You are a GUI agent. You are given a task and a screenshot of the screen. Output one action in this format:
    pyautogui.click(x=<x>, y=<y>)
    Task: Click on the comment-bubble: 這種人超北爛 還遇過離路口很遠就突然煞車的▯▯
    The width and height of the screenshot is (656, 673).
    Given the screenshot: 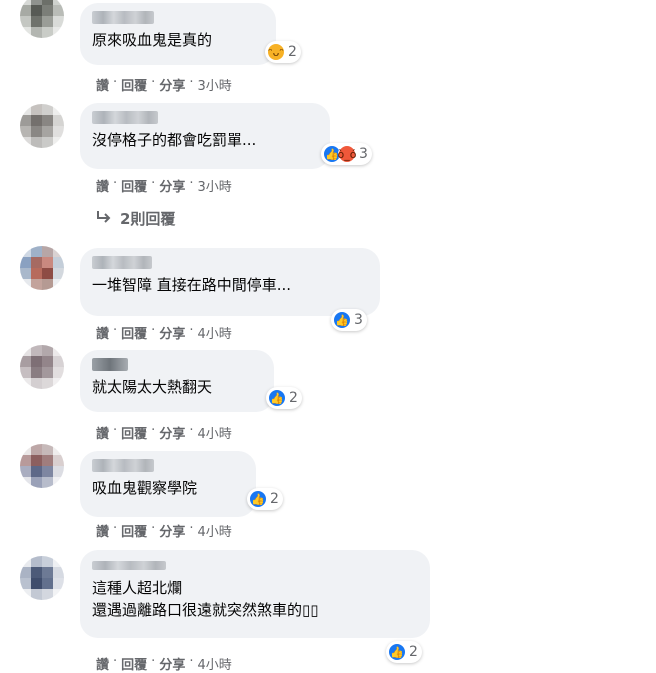 What is the action you would take?
    pyautogui.click(x=255, y=594)
    